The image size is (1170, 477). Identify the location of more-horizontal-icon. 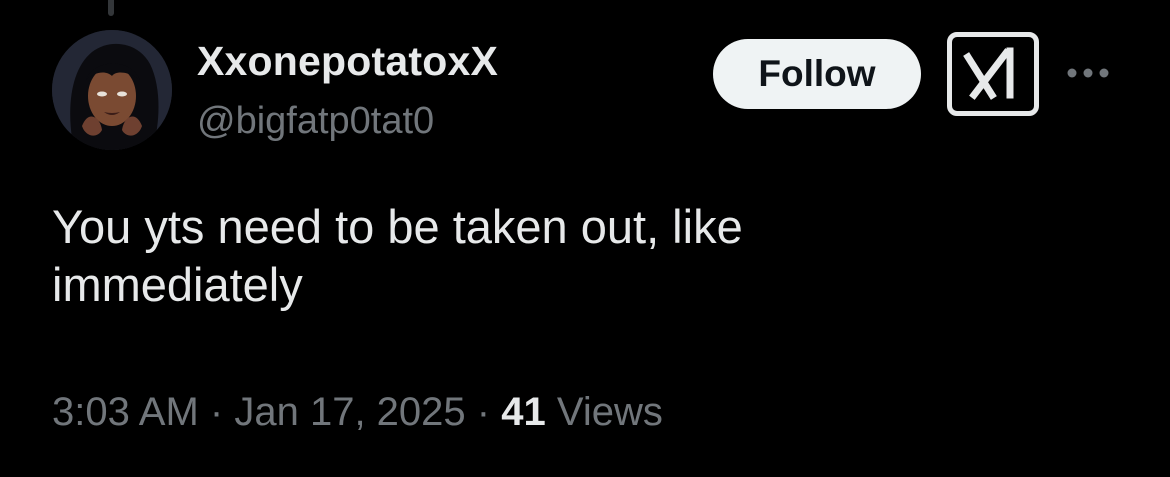
(1088, 73).